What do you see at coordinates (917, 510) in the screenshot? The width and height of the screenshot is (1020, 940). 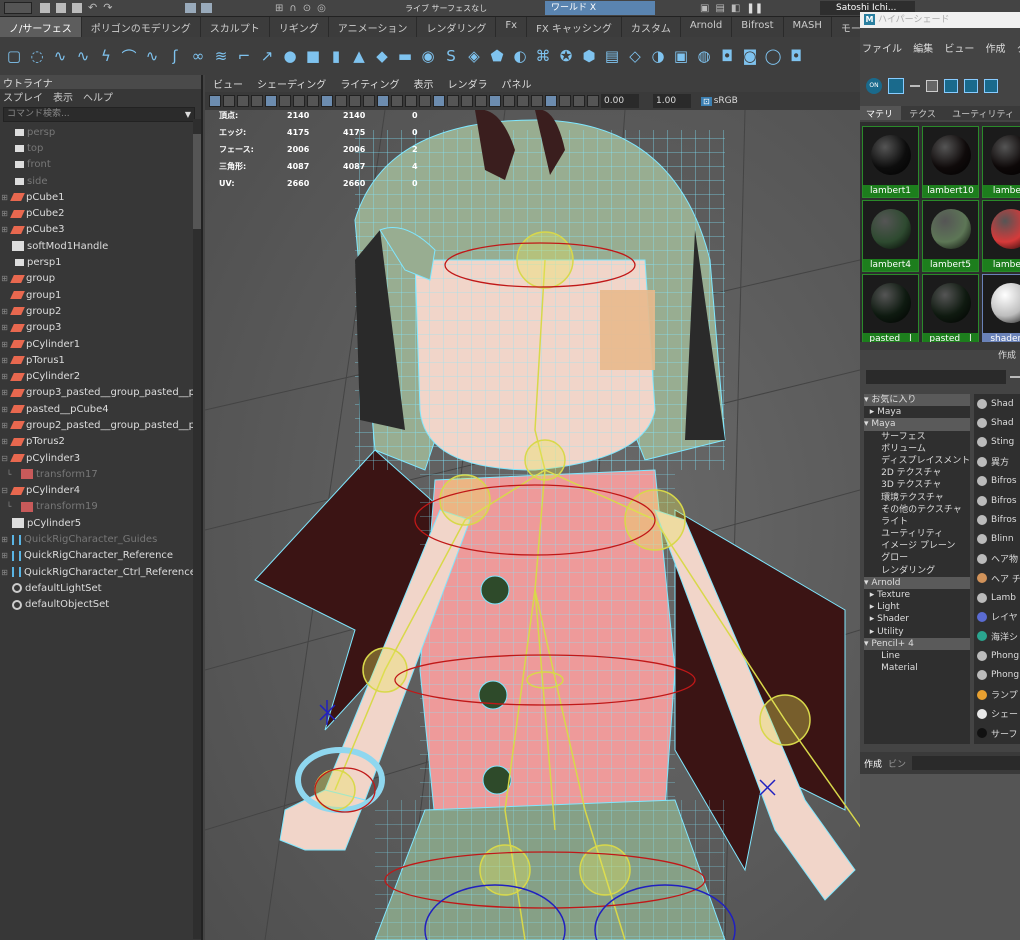 I see `create-category-item: その他のテクスチャ` at bounding box center [917, 510].